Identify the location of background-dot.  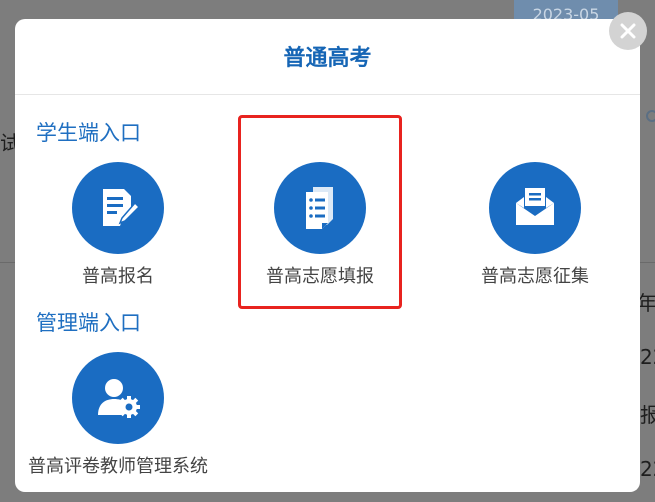
(650, 116).